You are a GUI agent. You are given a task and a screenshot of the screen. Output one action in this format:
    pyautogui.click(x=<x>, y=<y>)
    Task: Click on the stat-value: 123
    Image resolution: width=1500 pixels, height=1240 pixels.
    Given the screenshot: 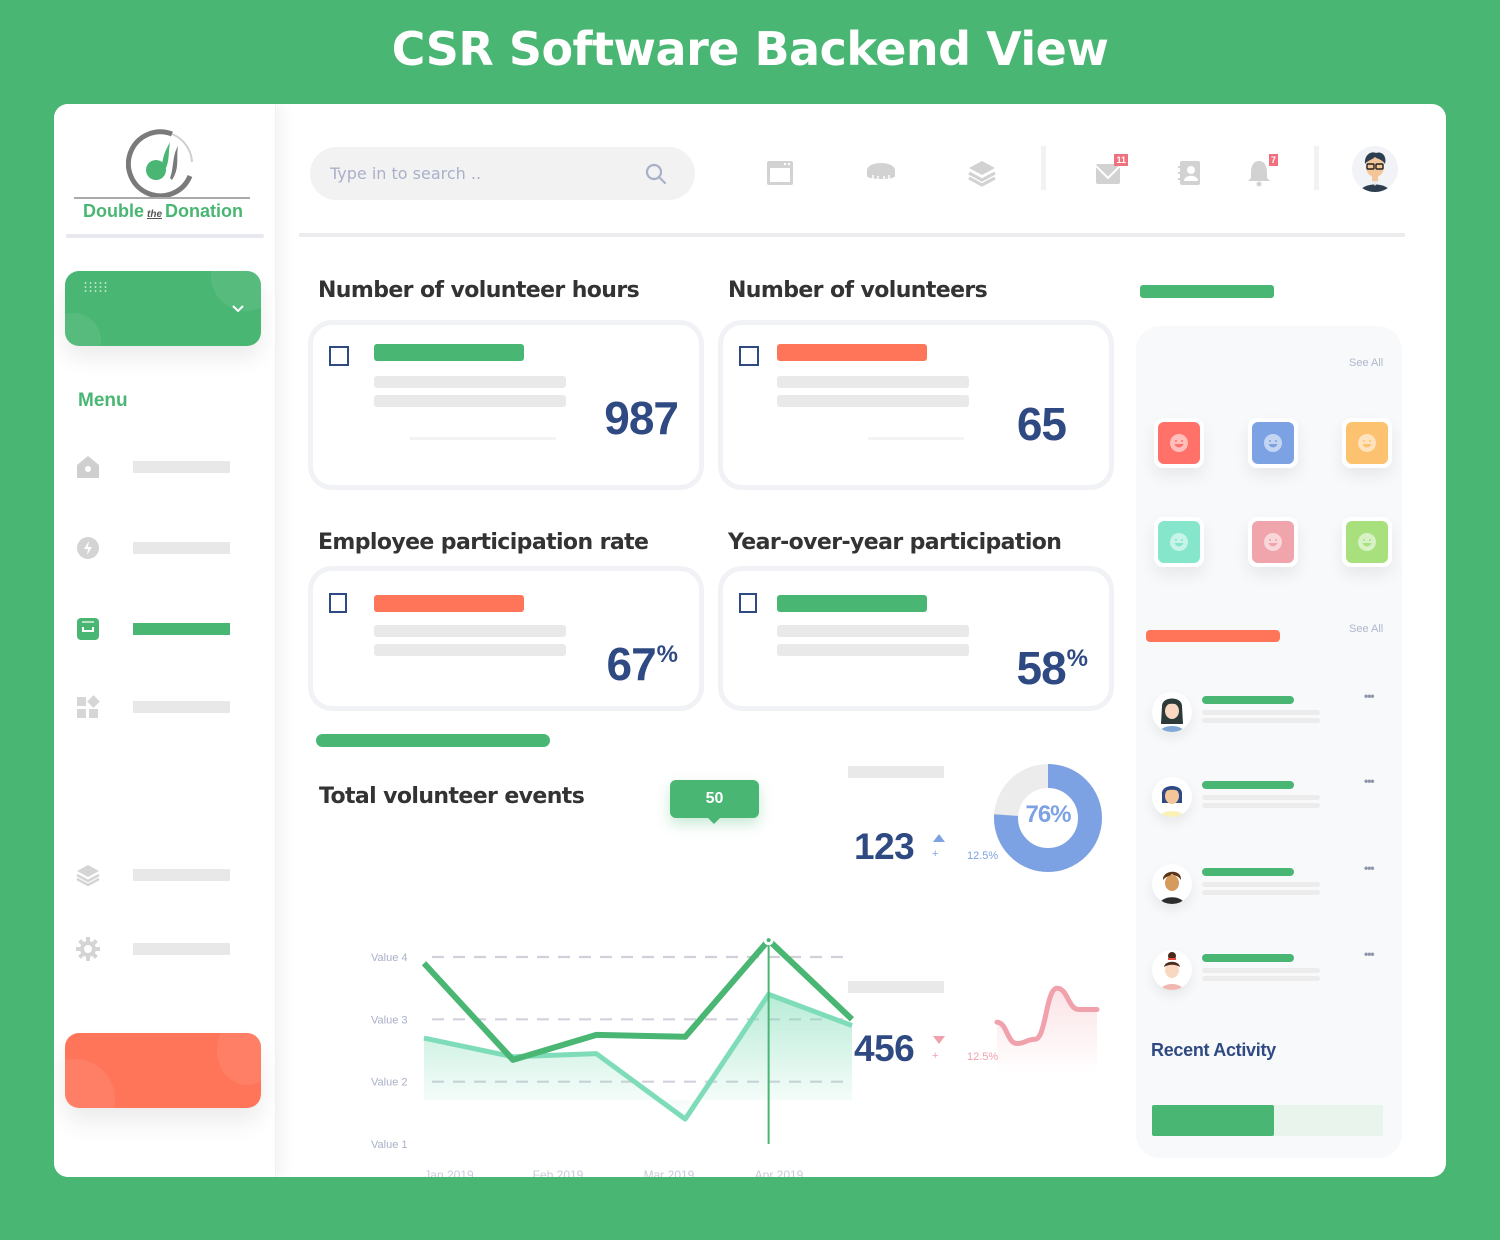 What is the action you would take?
    pyautogui.click(x=884, y=846)
    